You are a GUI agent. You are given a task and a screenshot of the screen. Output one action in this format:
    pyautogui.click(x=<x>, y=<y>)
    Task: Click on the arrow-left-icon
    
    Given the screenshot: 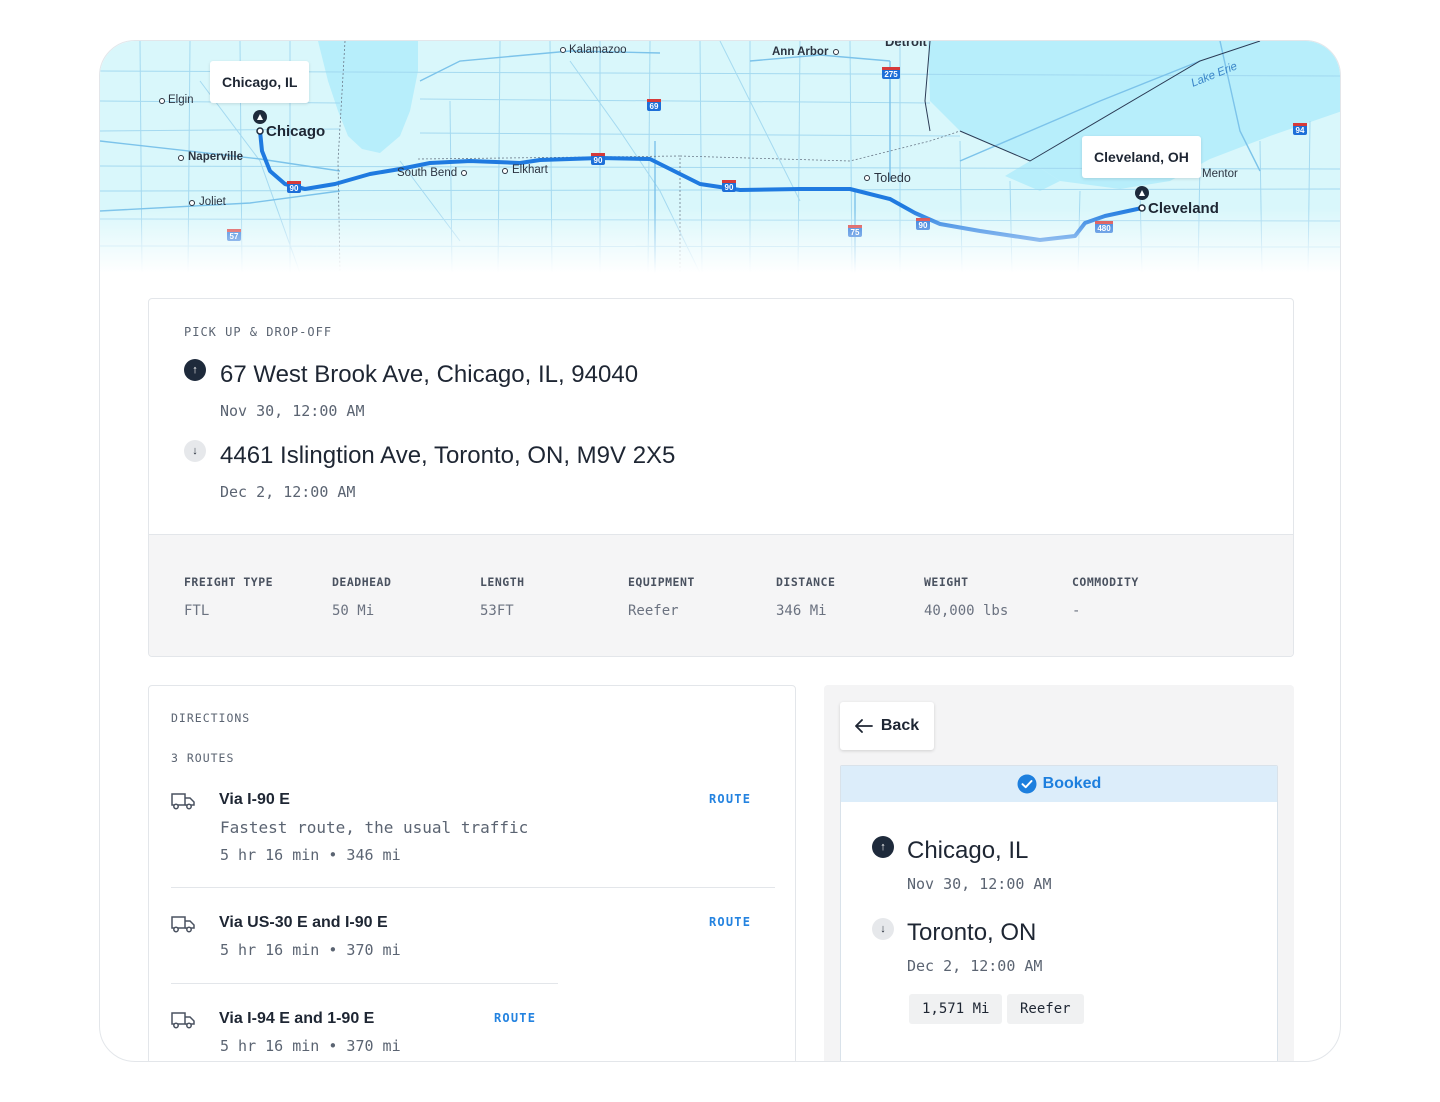 What is the action you would take?
    pyautogui.click(x=863, y=726)
    